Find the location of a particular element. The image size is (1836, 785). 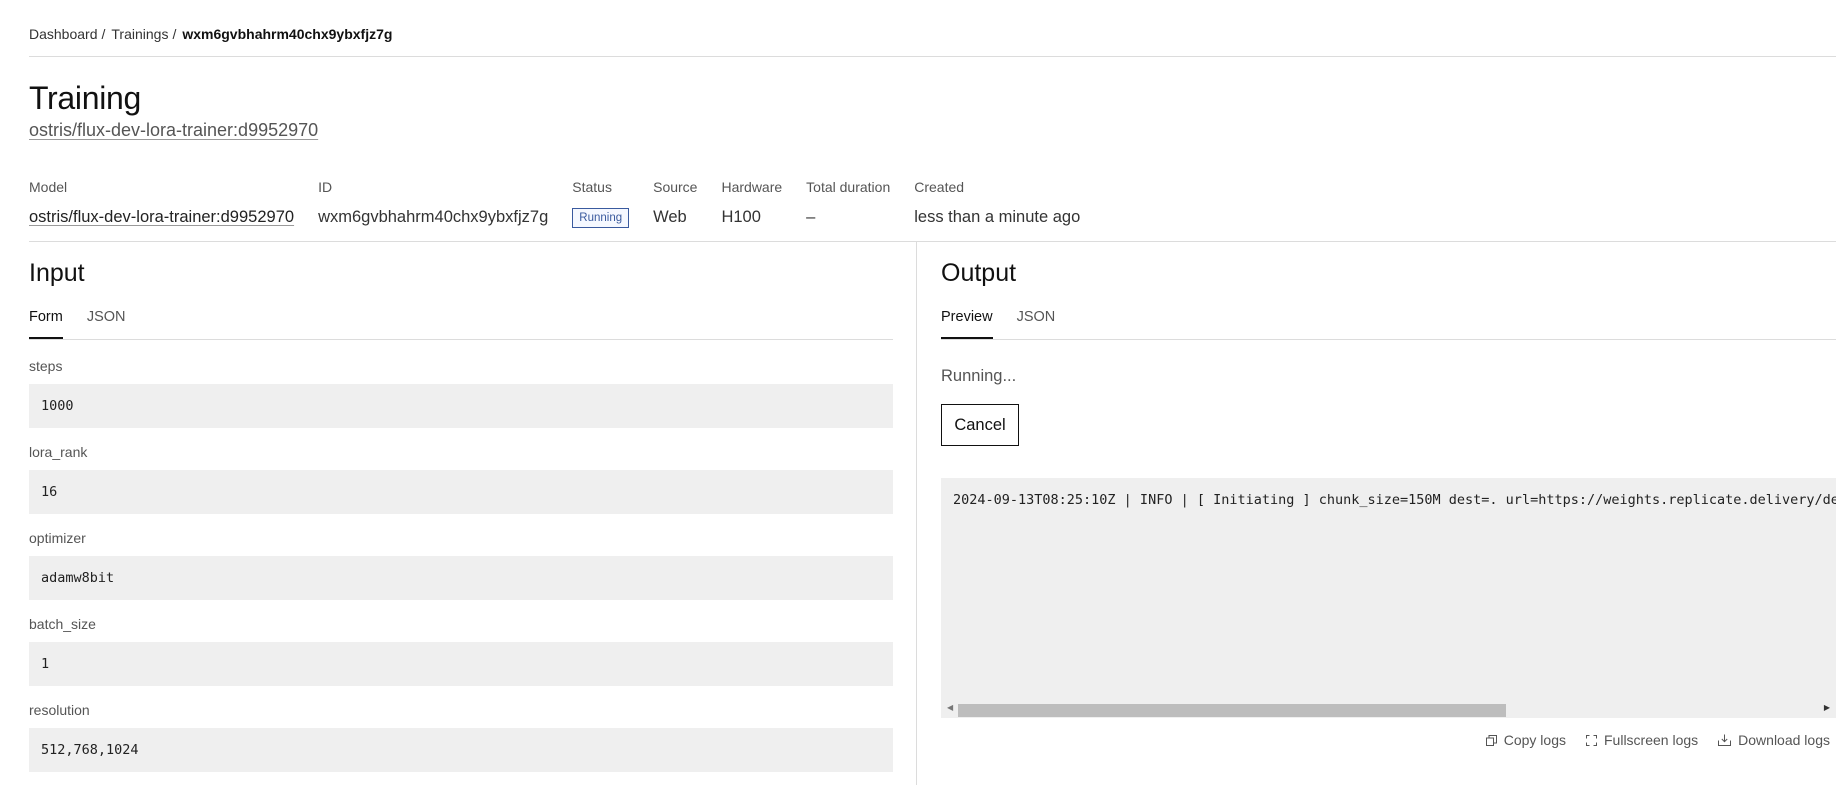

meta-divider is located at coordinates (932, 241).